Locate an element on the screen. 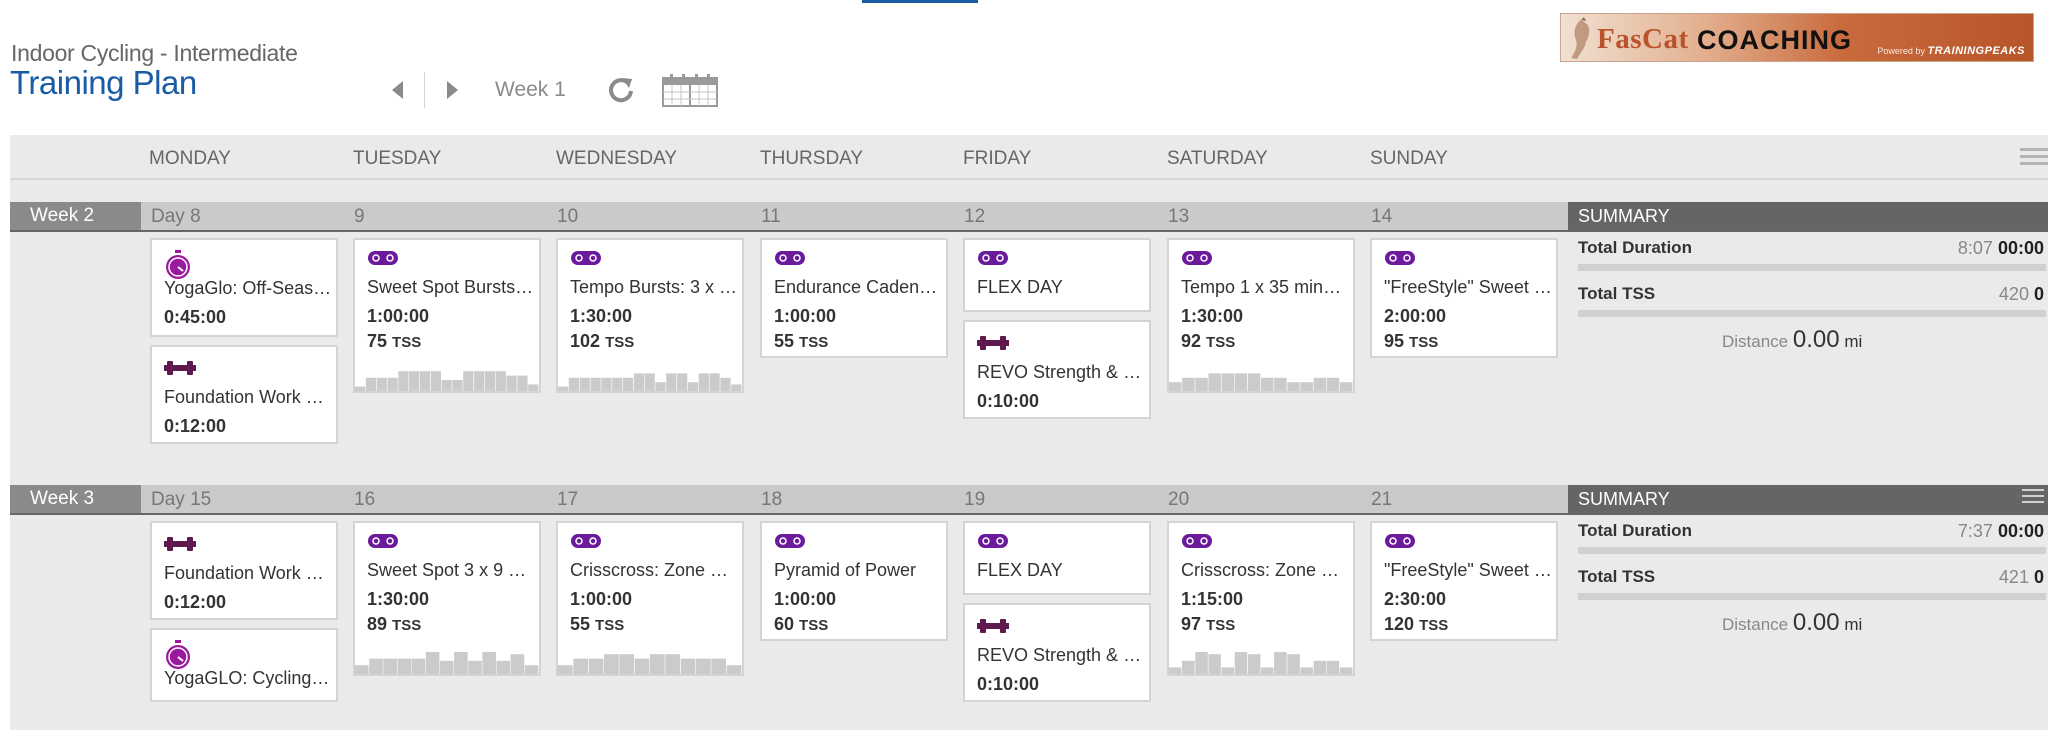  workout-card: Pyramid of Power 1:00:00 60 TSS is located at coordinates (854, 581).